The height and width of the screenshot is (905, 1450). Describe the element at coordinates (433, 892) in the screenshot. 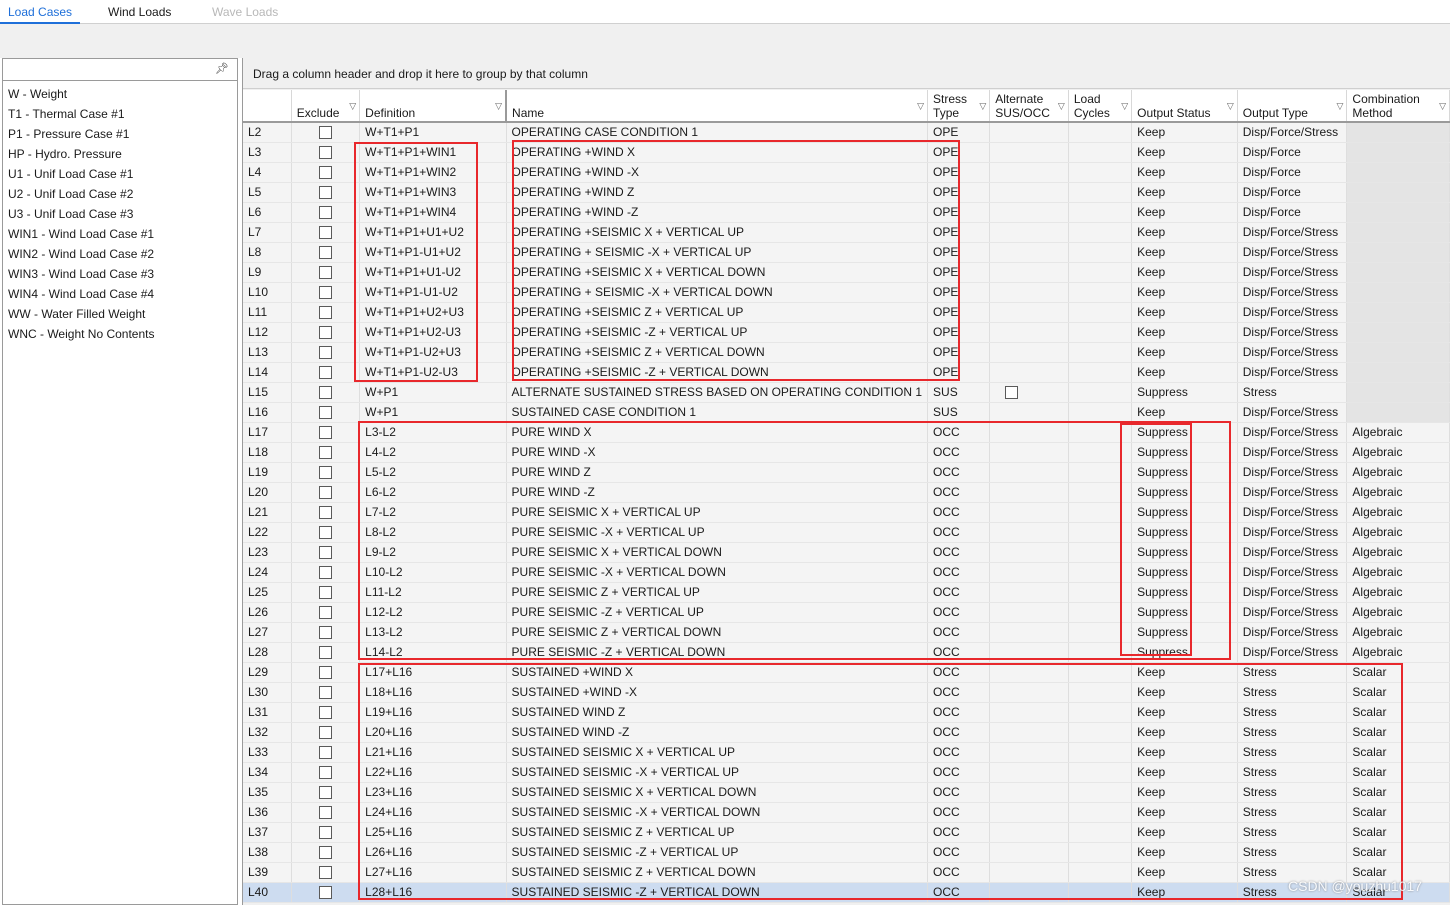

I see `cell-definition: L28+L16` at that location.